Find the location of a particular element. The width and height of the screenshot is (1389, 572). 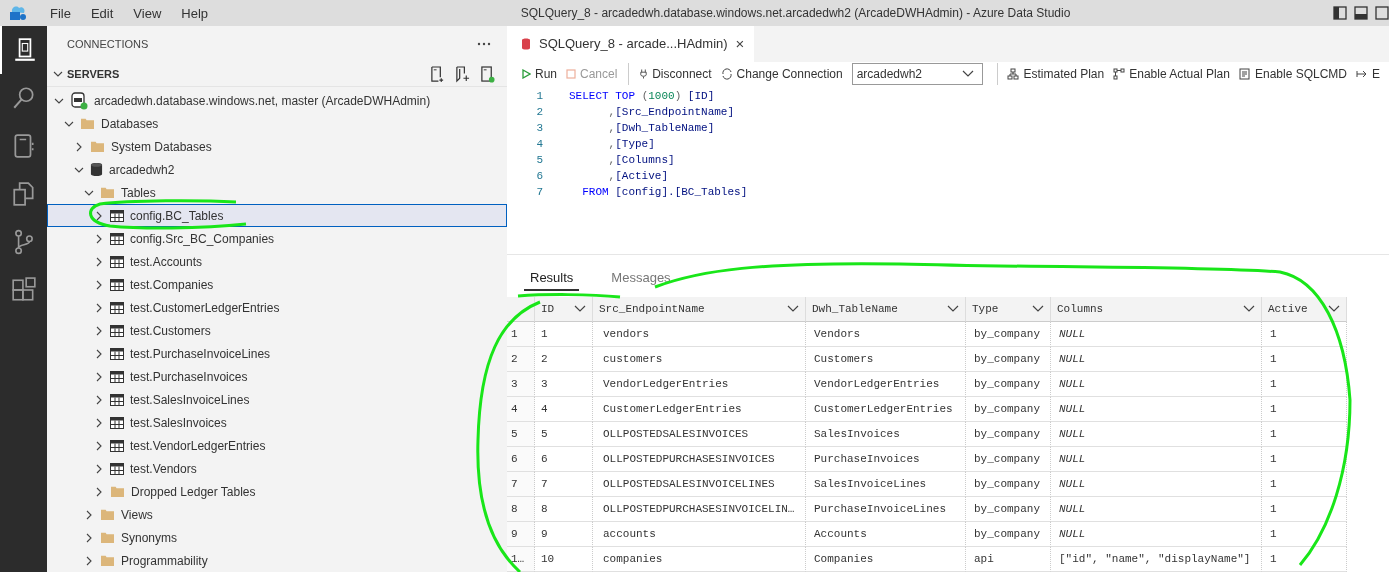

tree-item: test.CustomerLedgerEntries is located at coordinates (277, 307).